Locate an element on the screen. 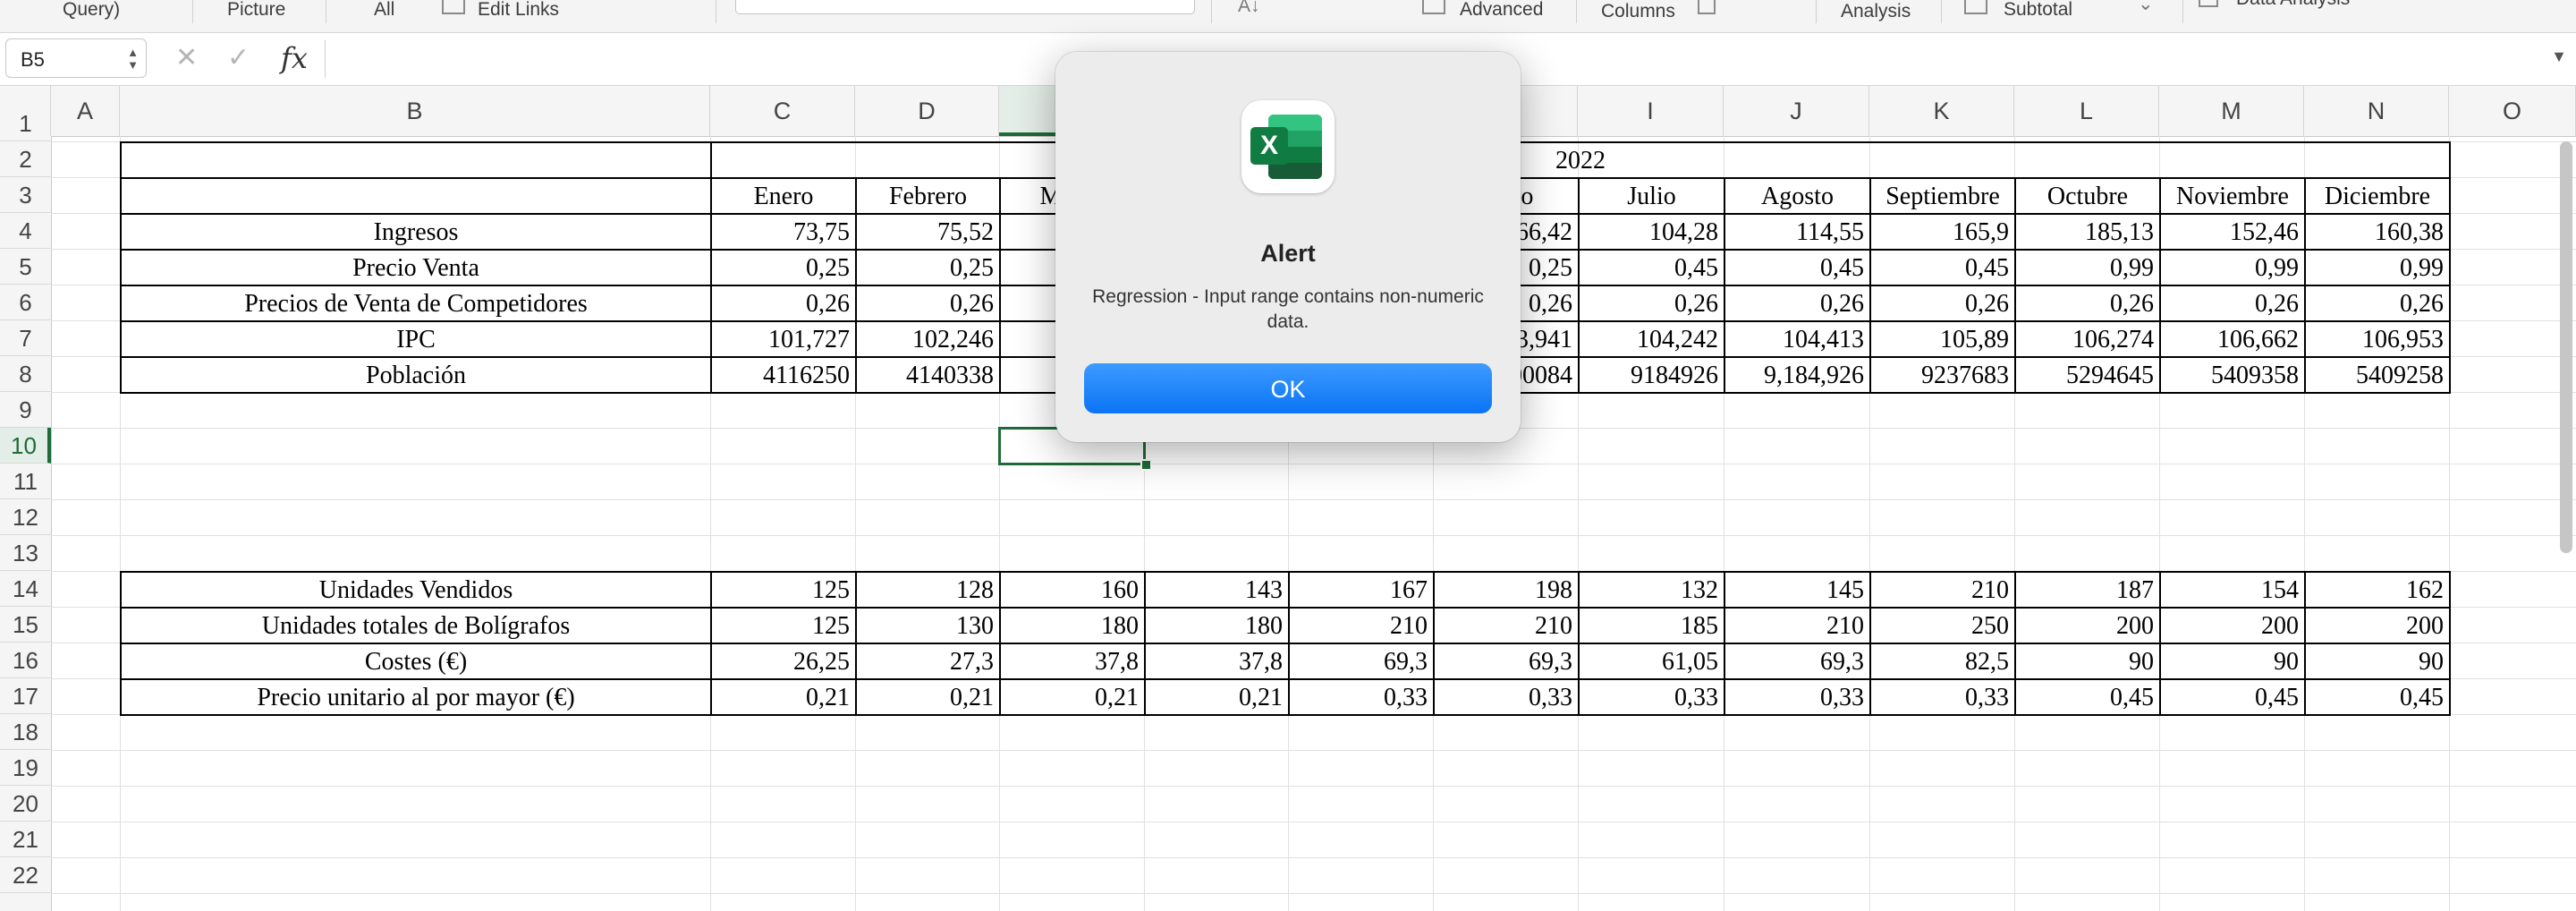  table1-cell: 185,13 is located at coordinates (2087, 232).